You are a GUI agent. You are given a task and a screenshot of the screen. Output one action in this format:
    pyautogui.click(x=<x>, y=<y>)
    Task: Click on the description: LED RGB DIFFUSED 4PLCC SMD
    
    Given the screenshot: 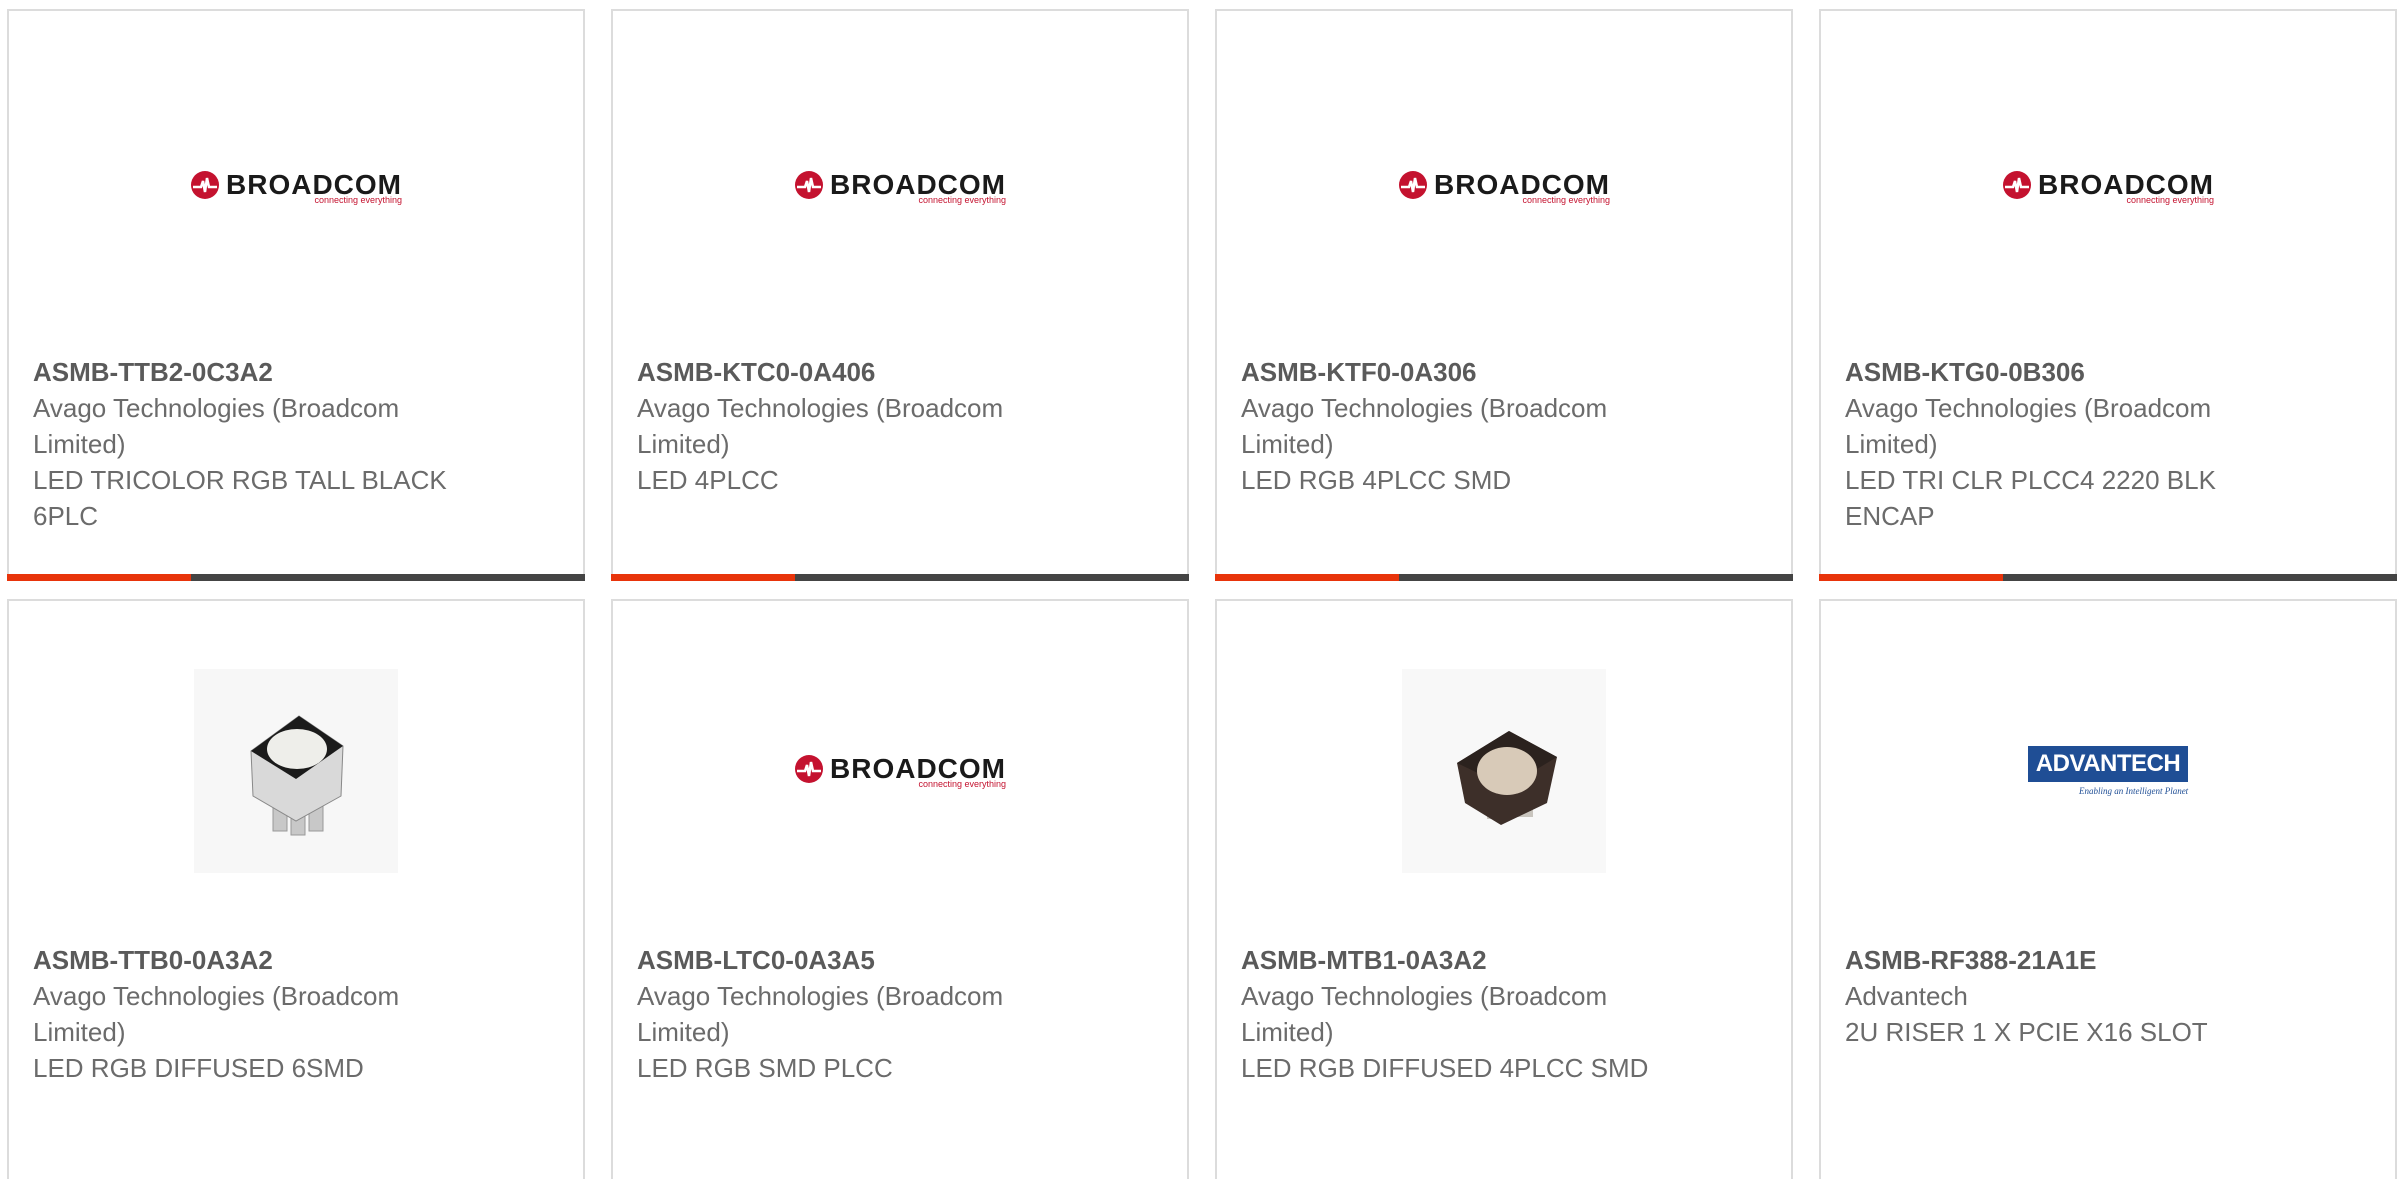 What is the action you would take?
    pyautogui.click(x=1445, y=1068)
    